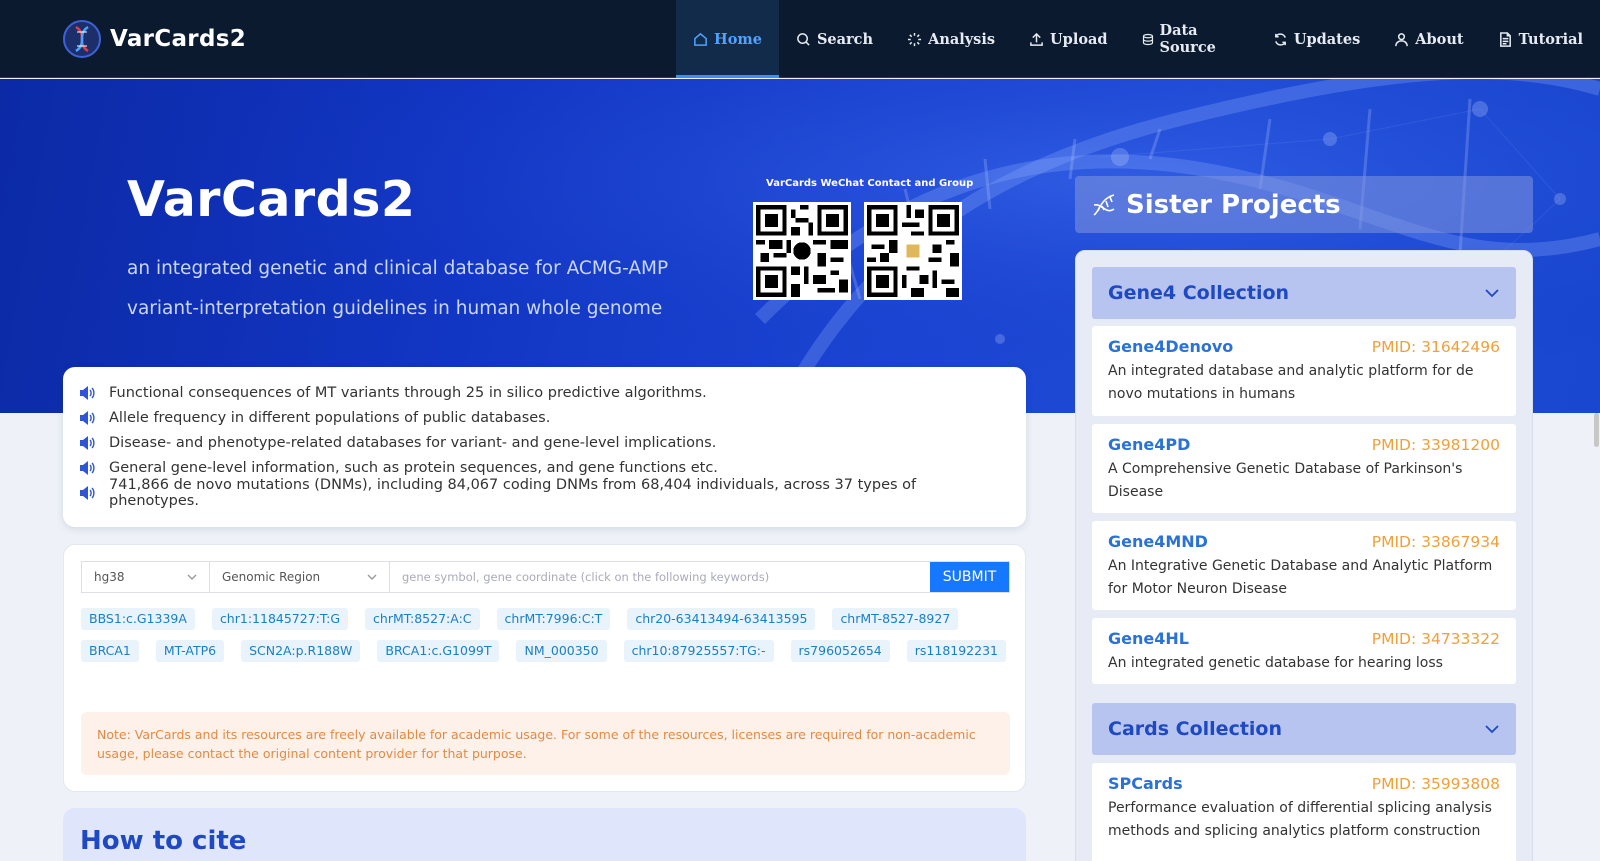 This screenshot has height=861, width=1600. I want to click on wechat-group-qr-code, so click(913, 251).